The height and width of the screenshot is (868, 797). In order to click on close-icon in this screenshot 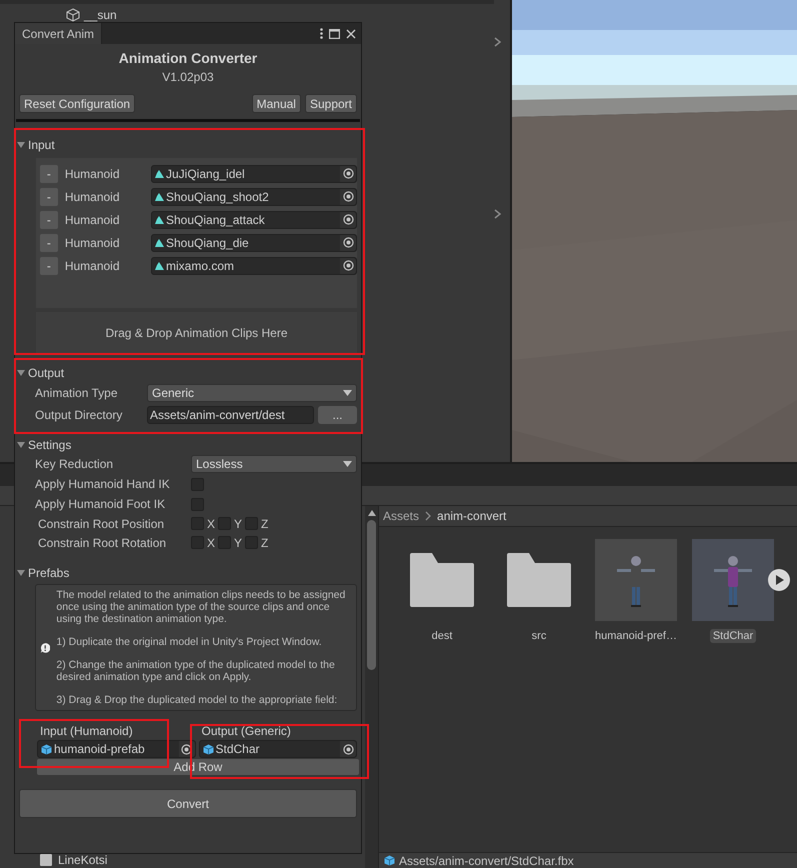, I will do `click(351, 33)`.